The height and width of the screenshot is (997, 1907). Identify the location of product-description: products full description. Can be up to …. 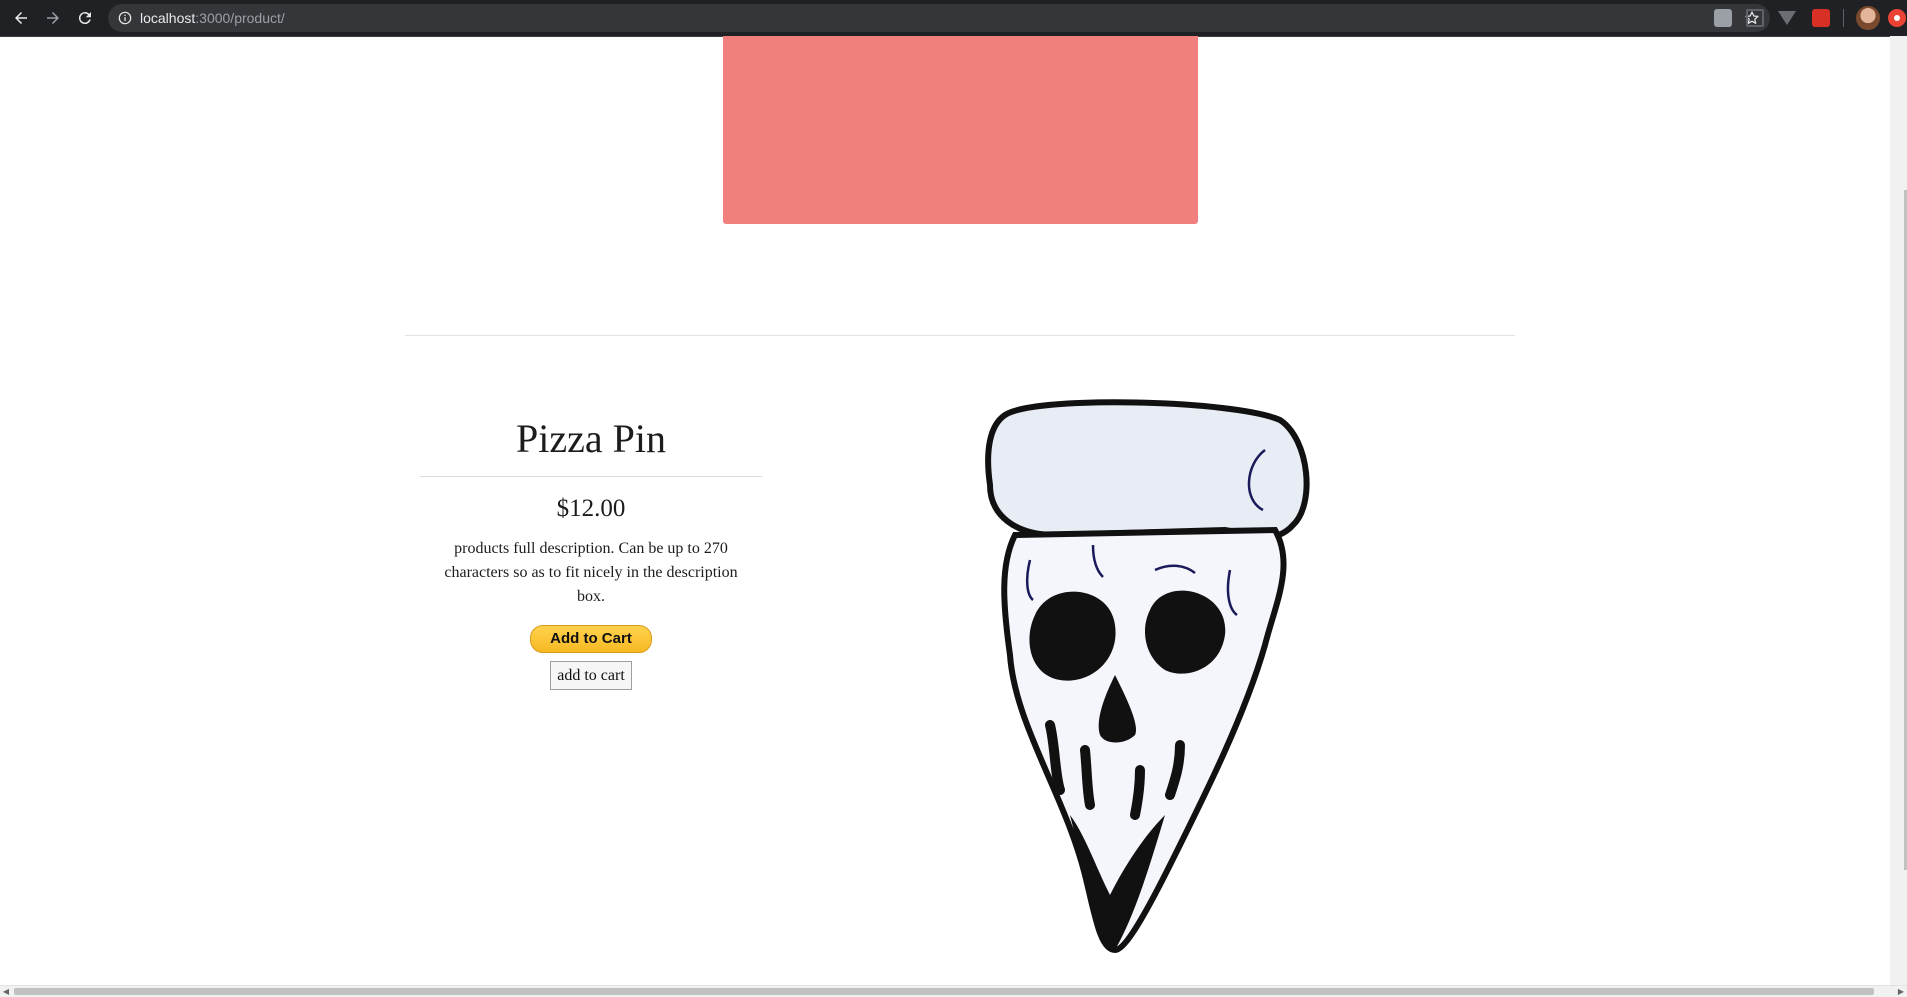
(591, 572).